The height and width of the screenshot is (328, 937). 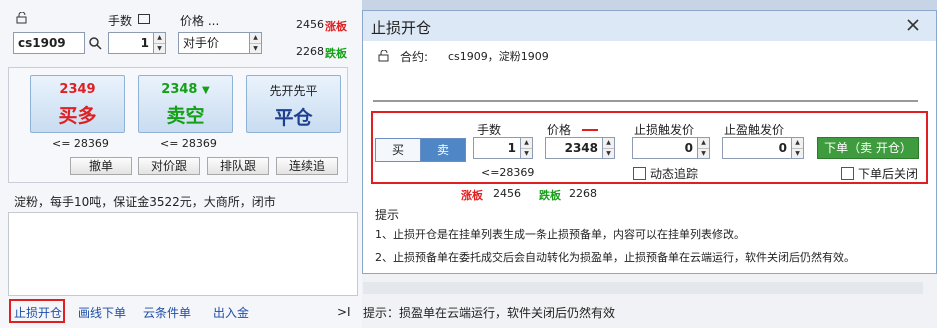 I want to click on search-icon, so click(x=95, y=43).